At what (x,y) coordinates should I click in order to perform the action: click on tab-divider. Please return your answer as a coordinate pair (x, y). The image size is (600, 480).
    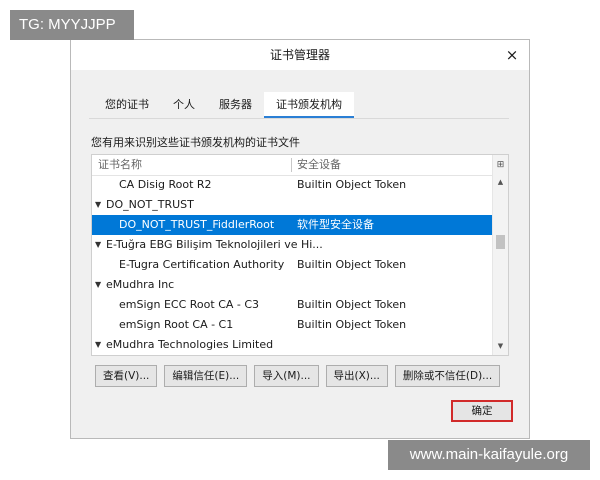
    Looking at the image, I should click on (299, 118).